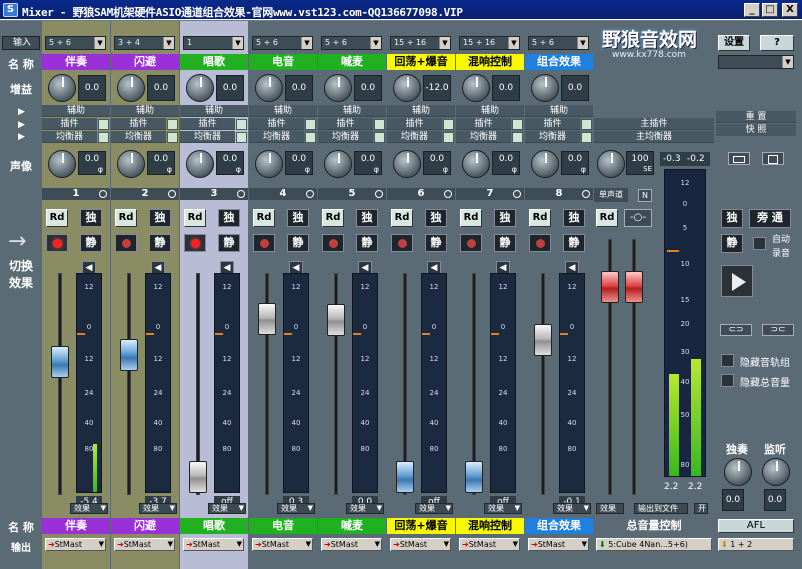 The image size is (802, 569). I want to click on master-insert-button: 主插件, so click(654, 124).